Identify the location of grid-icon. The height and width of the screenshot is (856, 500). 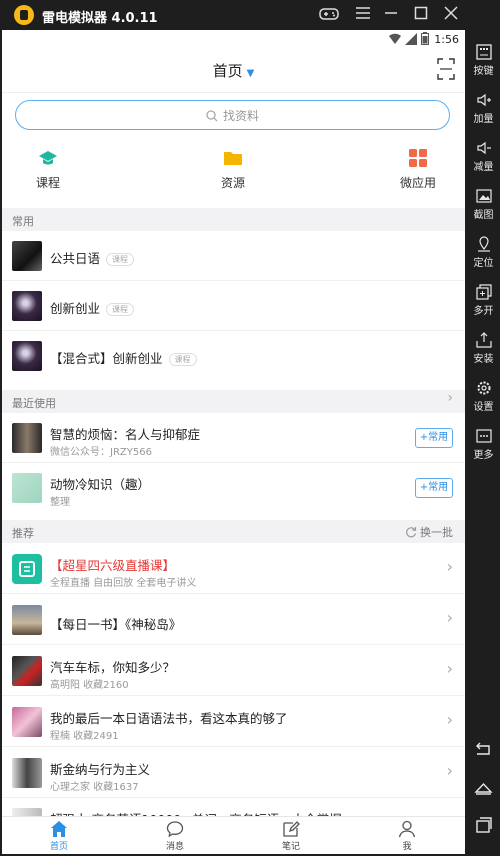
(418, 158).